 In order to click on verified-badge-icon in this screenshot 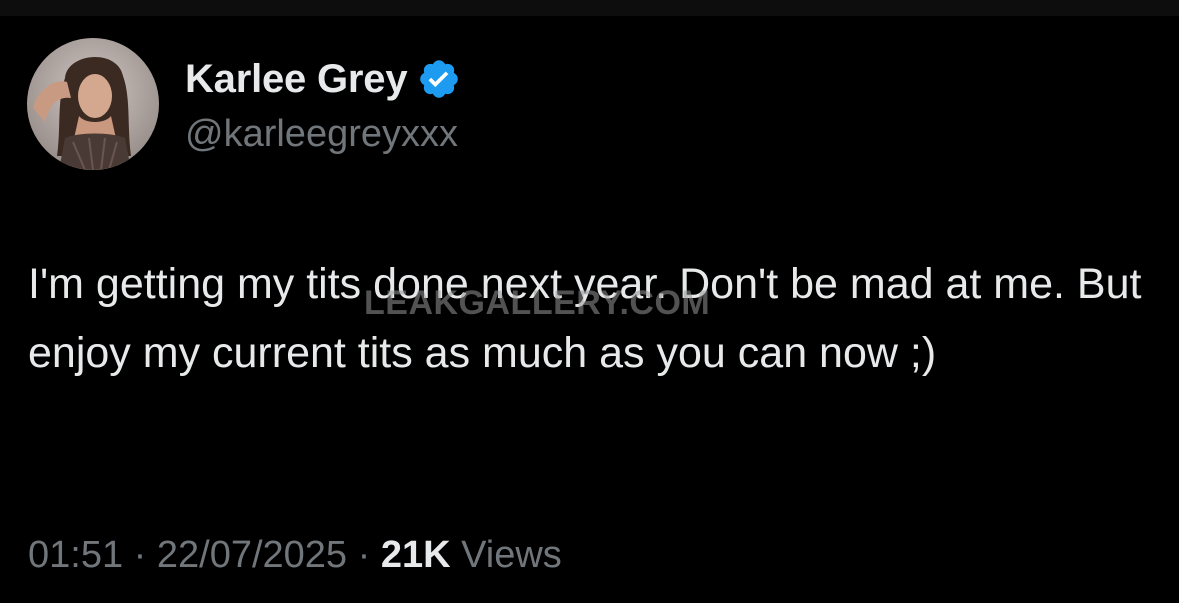, I will do `click(439, 79)`.